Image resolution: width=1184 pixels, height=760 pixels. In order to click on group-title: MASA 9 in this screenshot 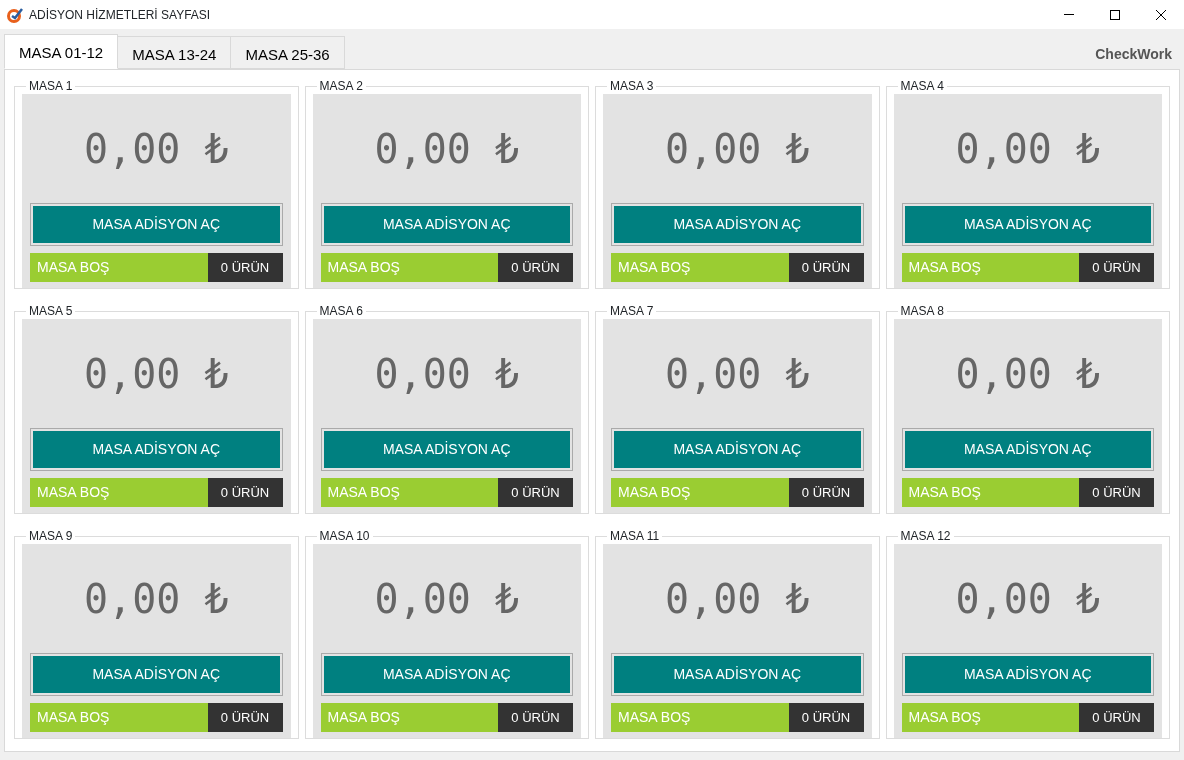, I will do `click(51, 536)`.